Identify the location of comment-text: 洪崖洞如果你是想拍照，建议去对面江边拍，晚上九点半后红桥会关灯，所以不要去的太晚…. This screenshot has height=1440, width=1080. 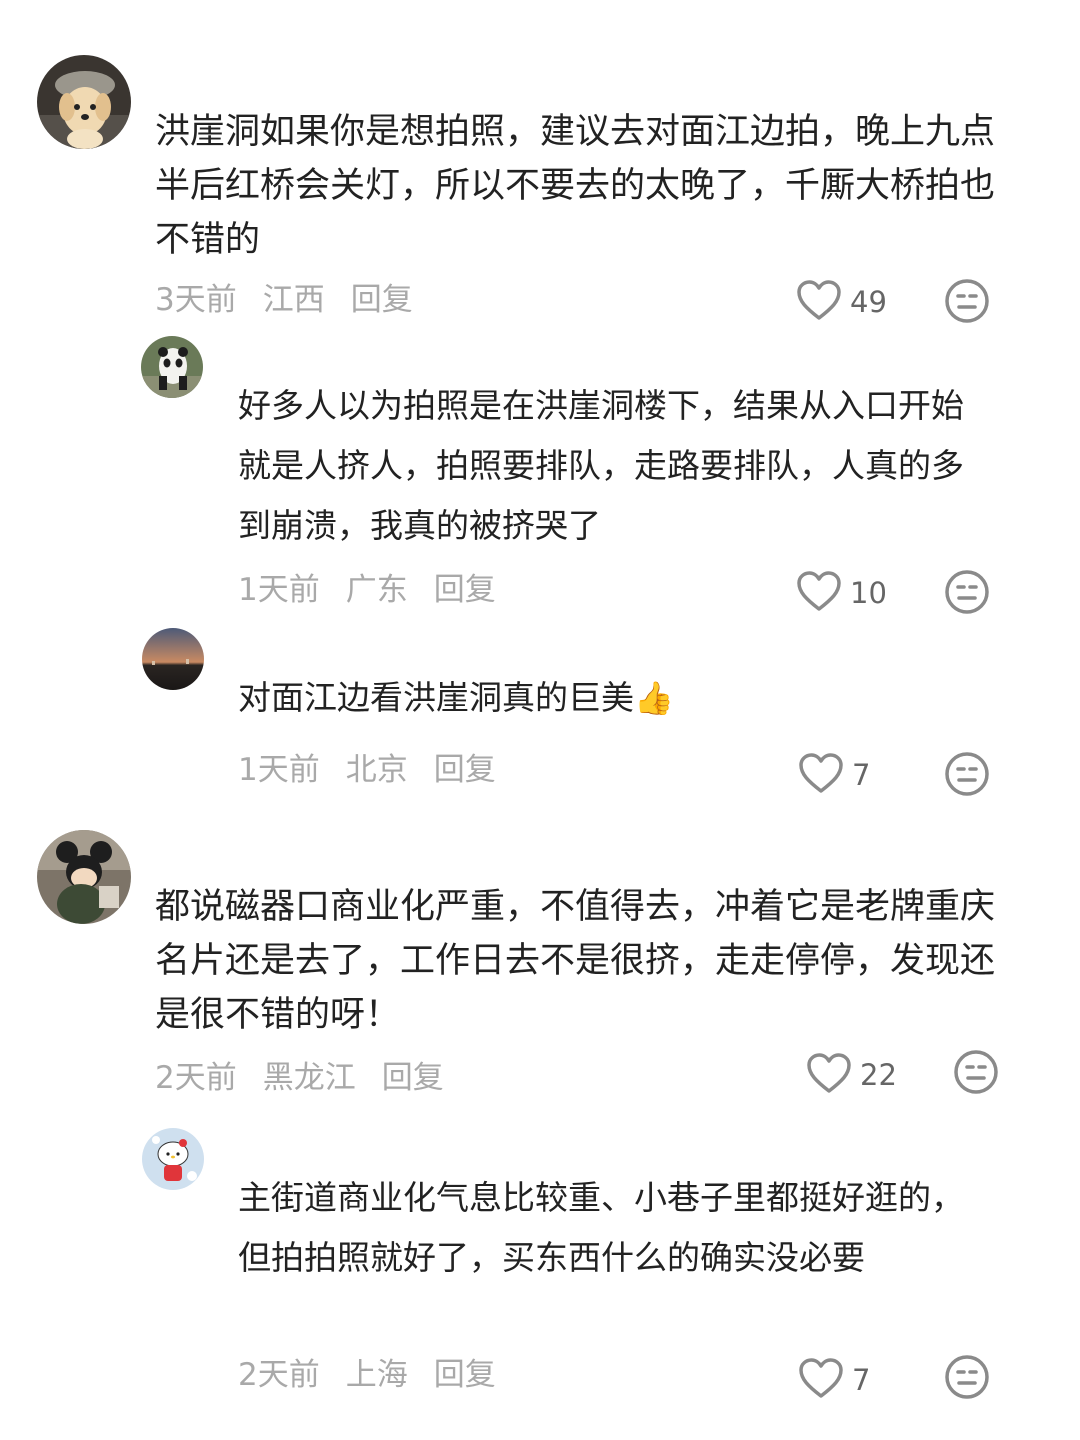
(575, 186).